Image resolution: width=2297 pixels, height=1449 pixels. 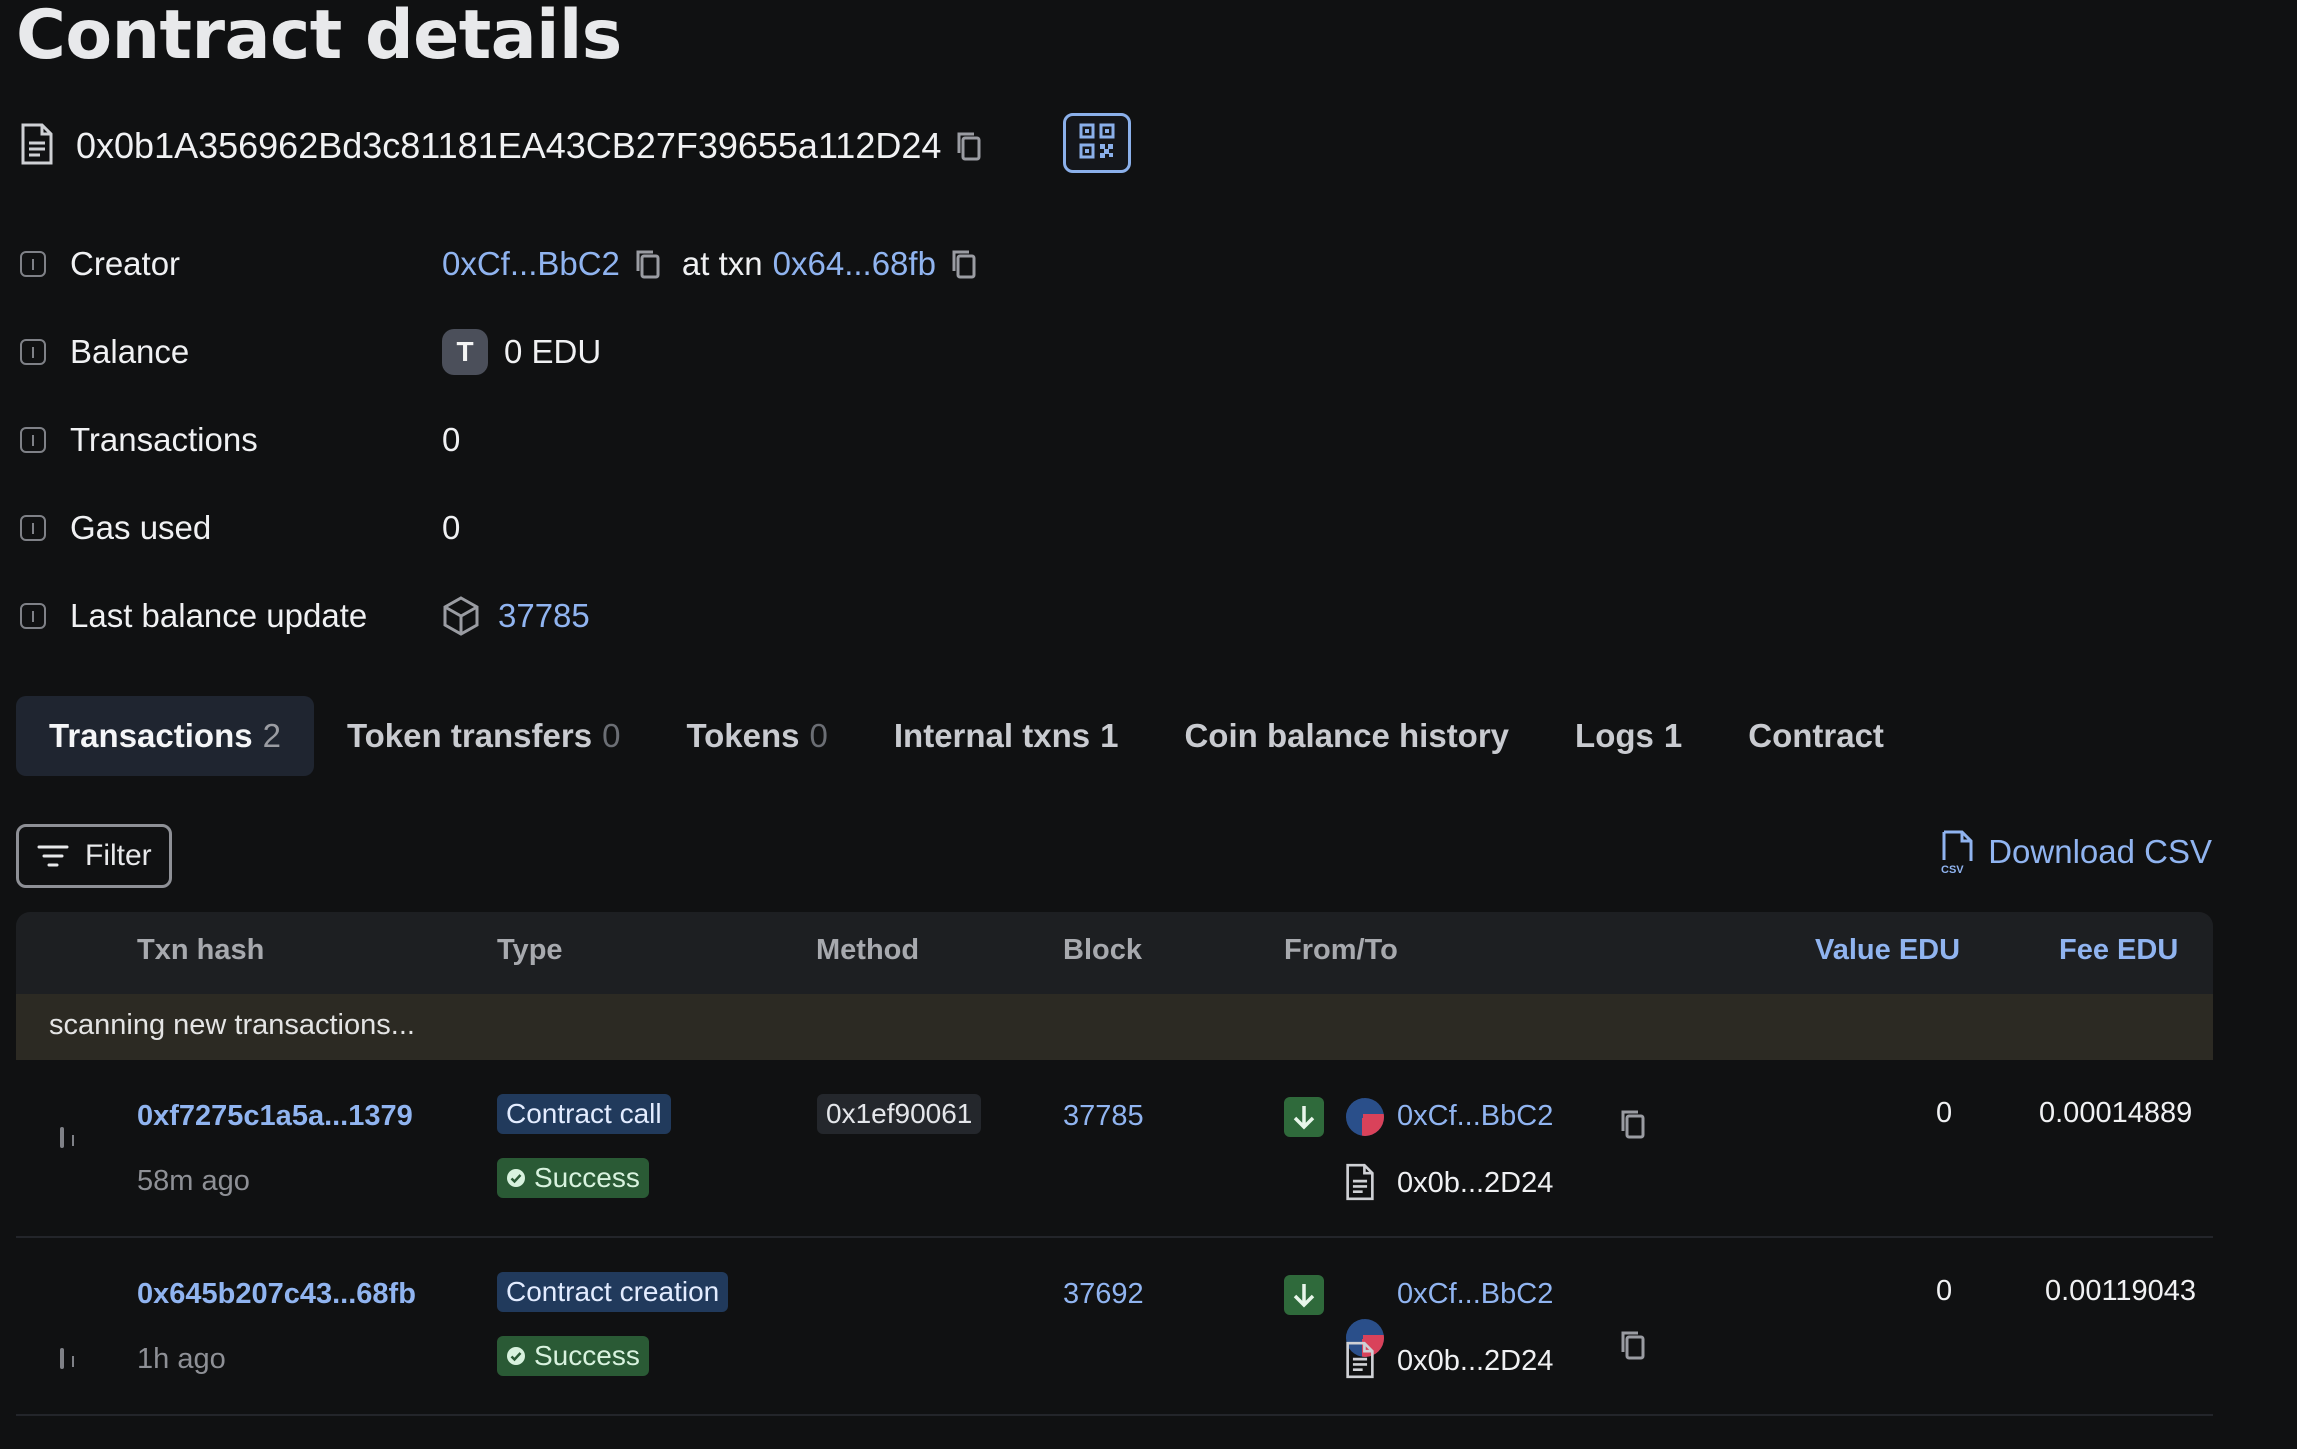 I want to click on method-tag: 0x1ef90061, so click(x=899, y=1114).